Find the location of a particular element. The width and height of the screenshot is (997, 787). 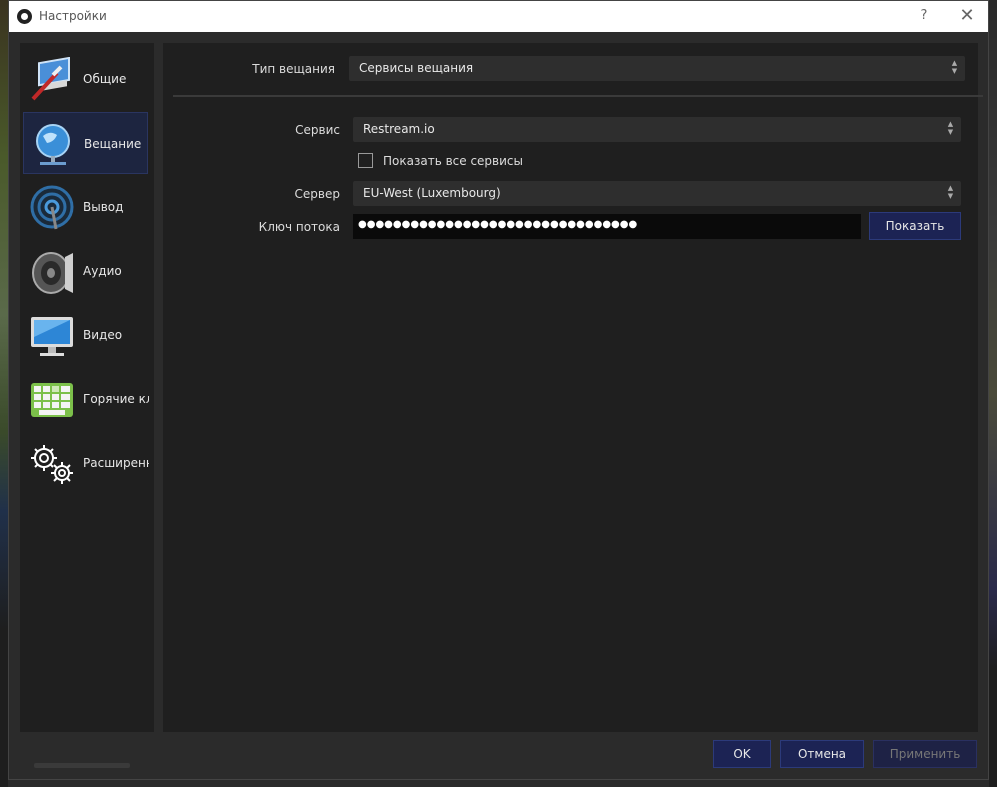

close-button: ✕ is located at coordinates (967, 16).